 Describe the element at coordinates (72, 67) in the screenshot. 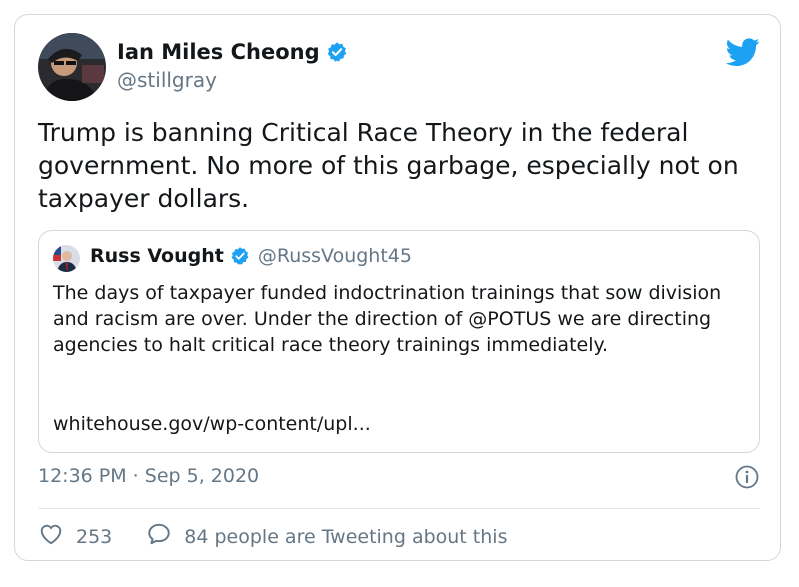

I see `author-avatar` at that location.